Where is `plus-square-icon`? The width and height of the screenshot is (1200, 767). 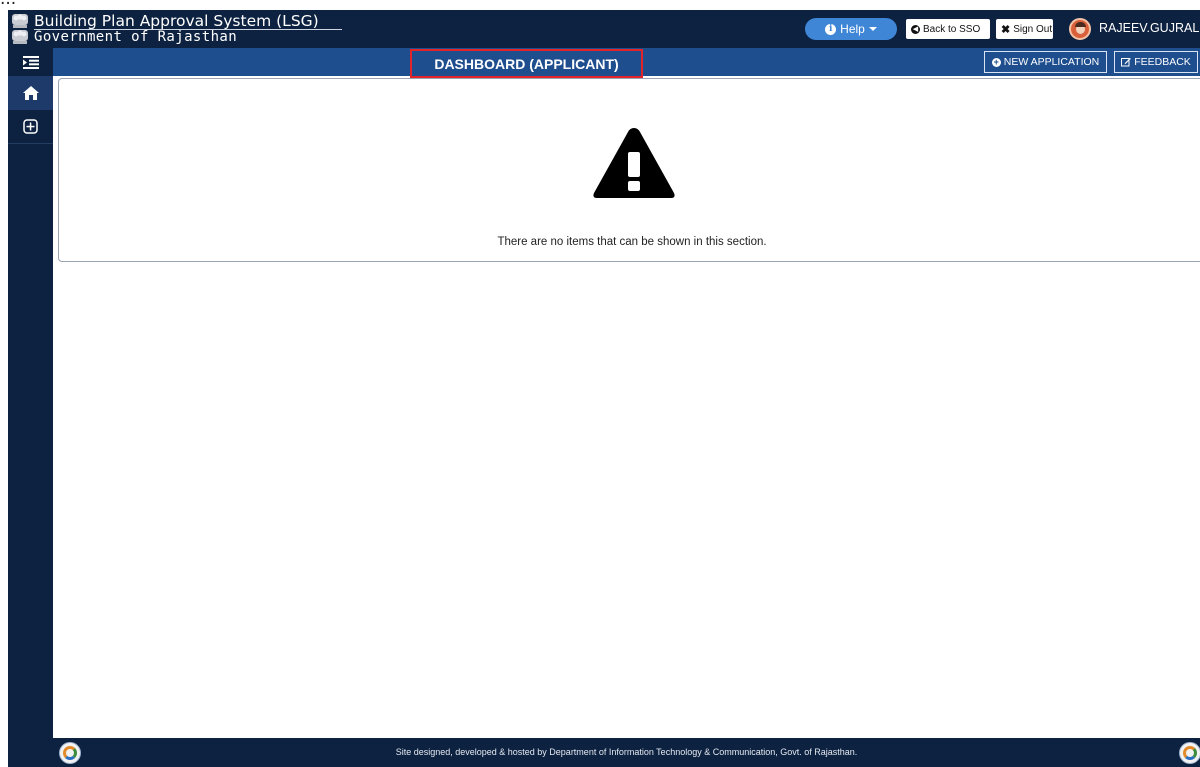 plus-square-icon is located at coordinates (30, 126).